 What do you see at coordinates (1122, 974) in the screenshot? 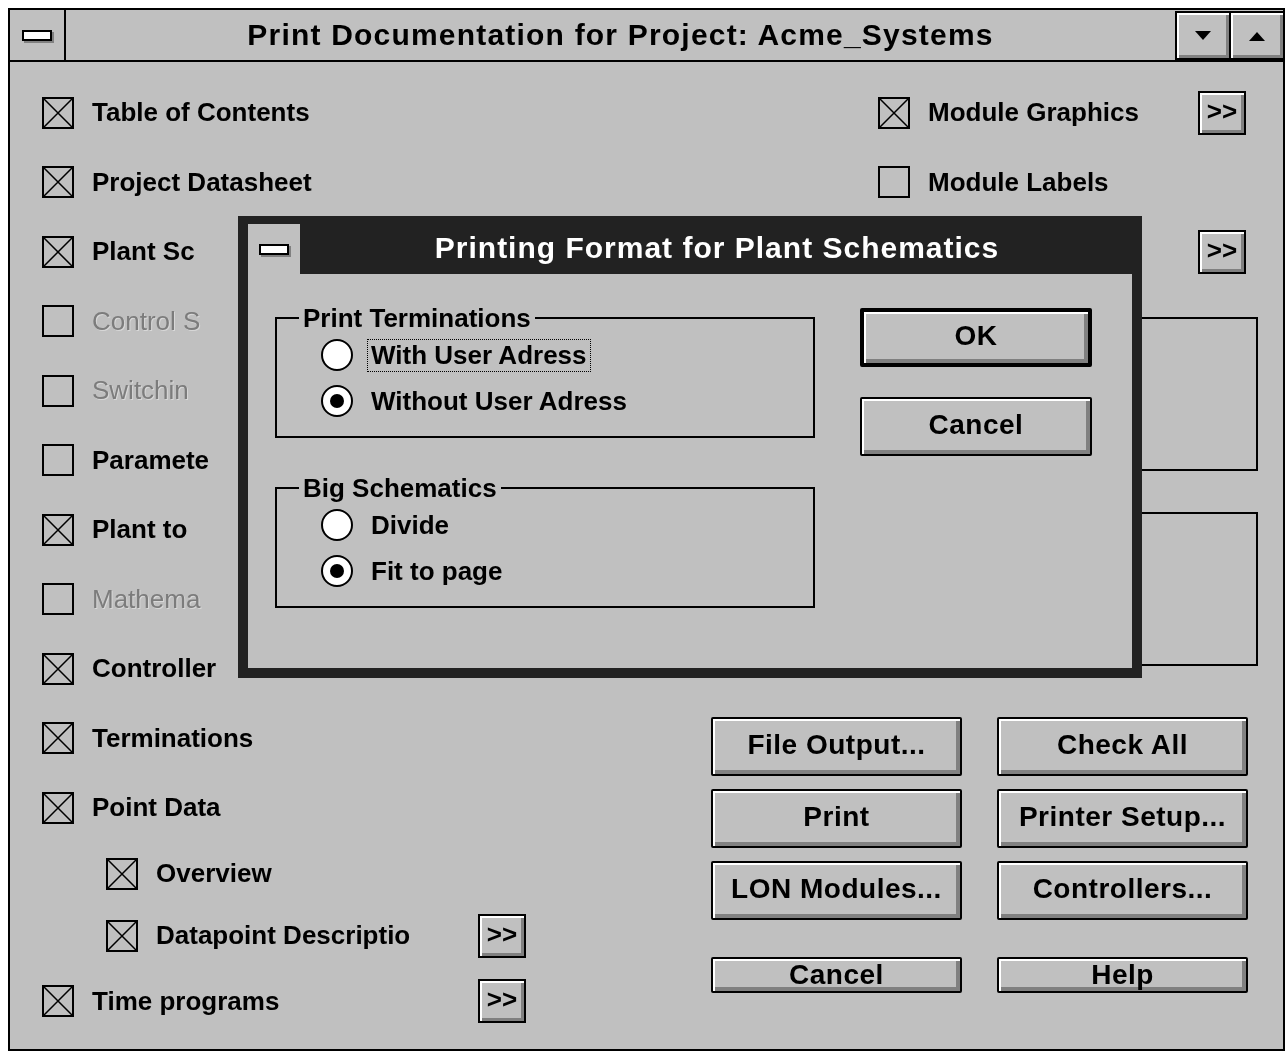
I see `dialog-button: Help` at bounding box center [1122, 974].